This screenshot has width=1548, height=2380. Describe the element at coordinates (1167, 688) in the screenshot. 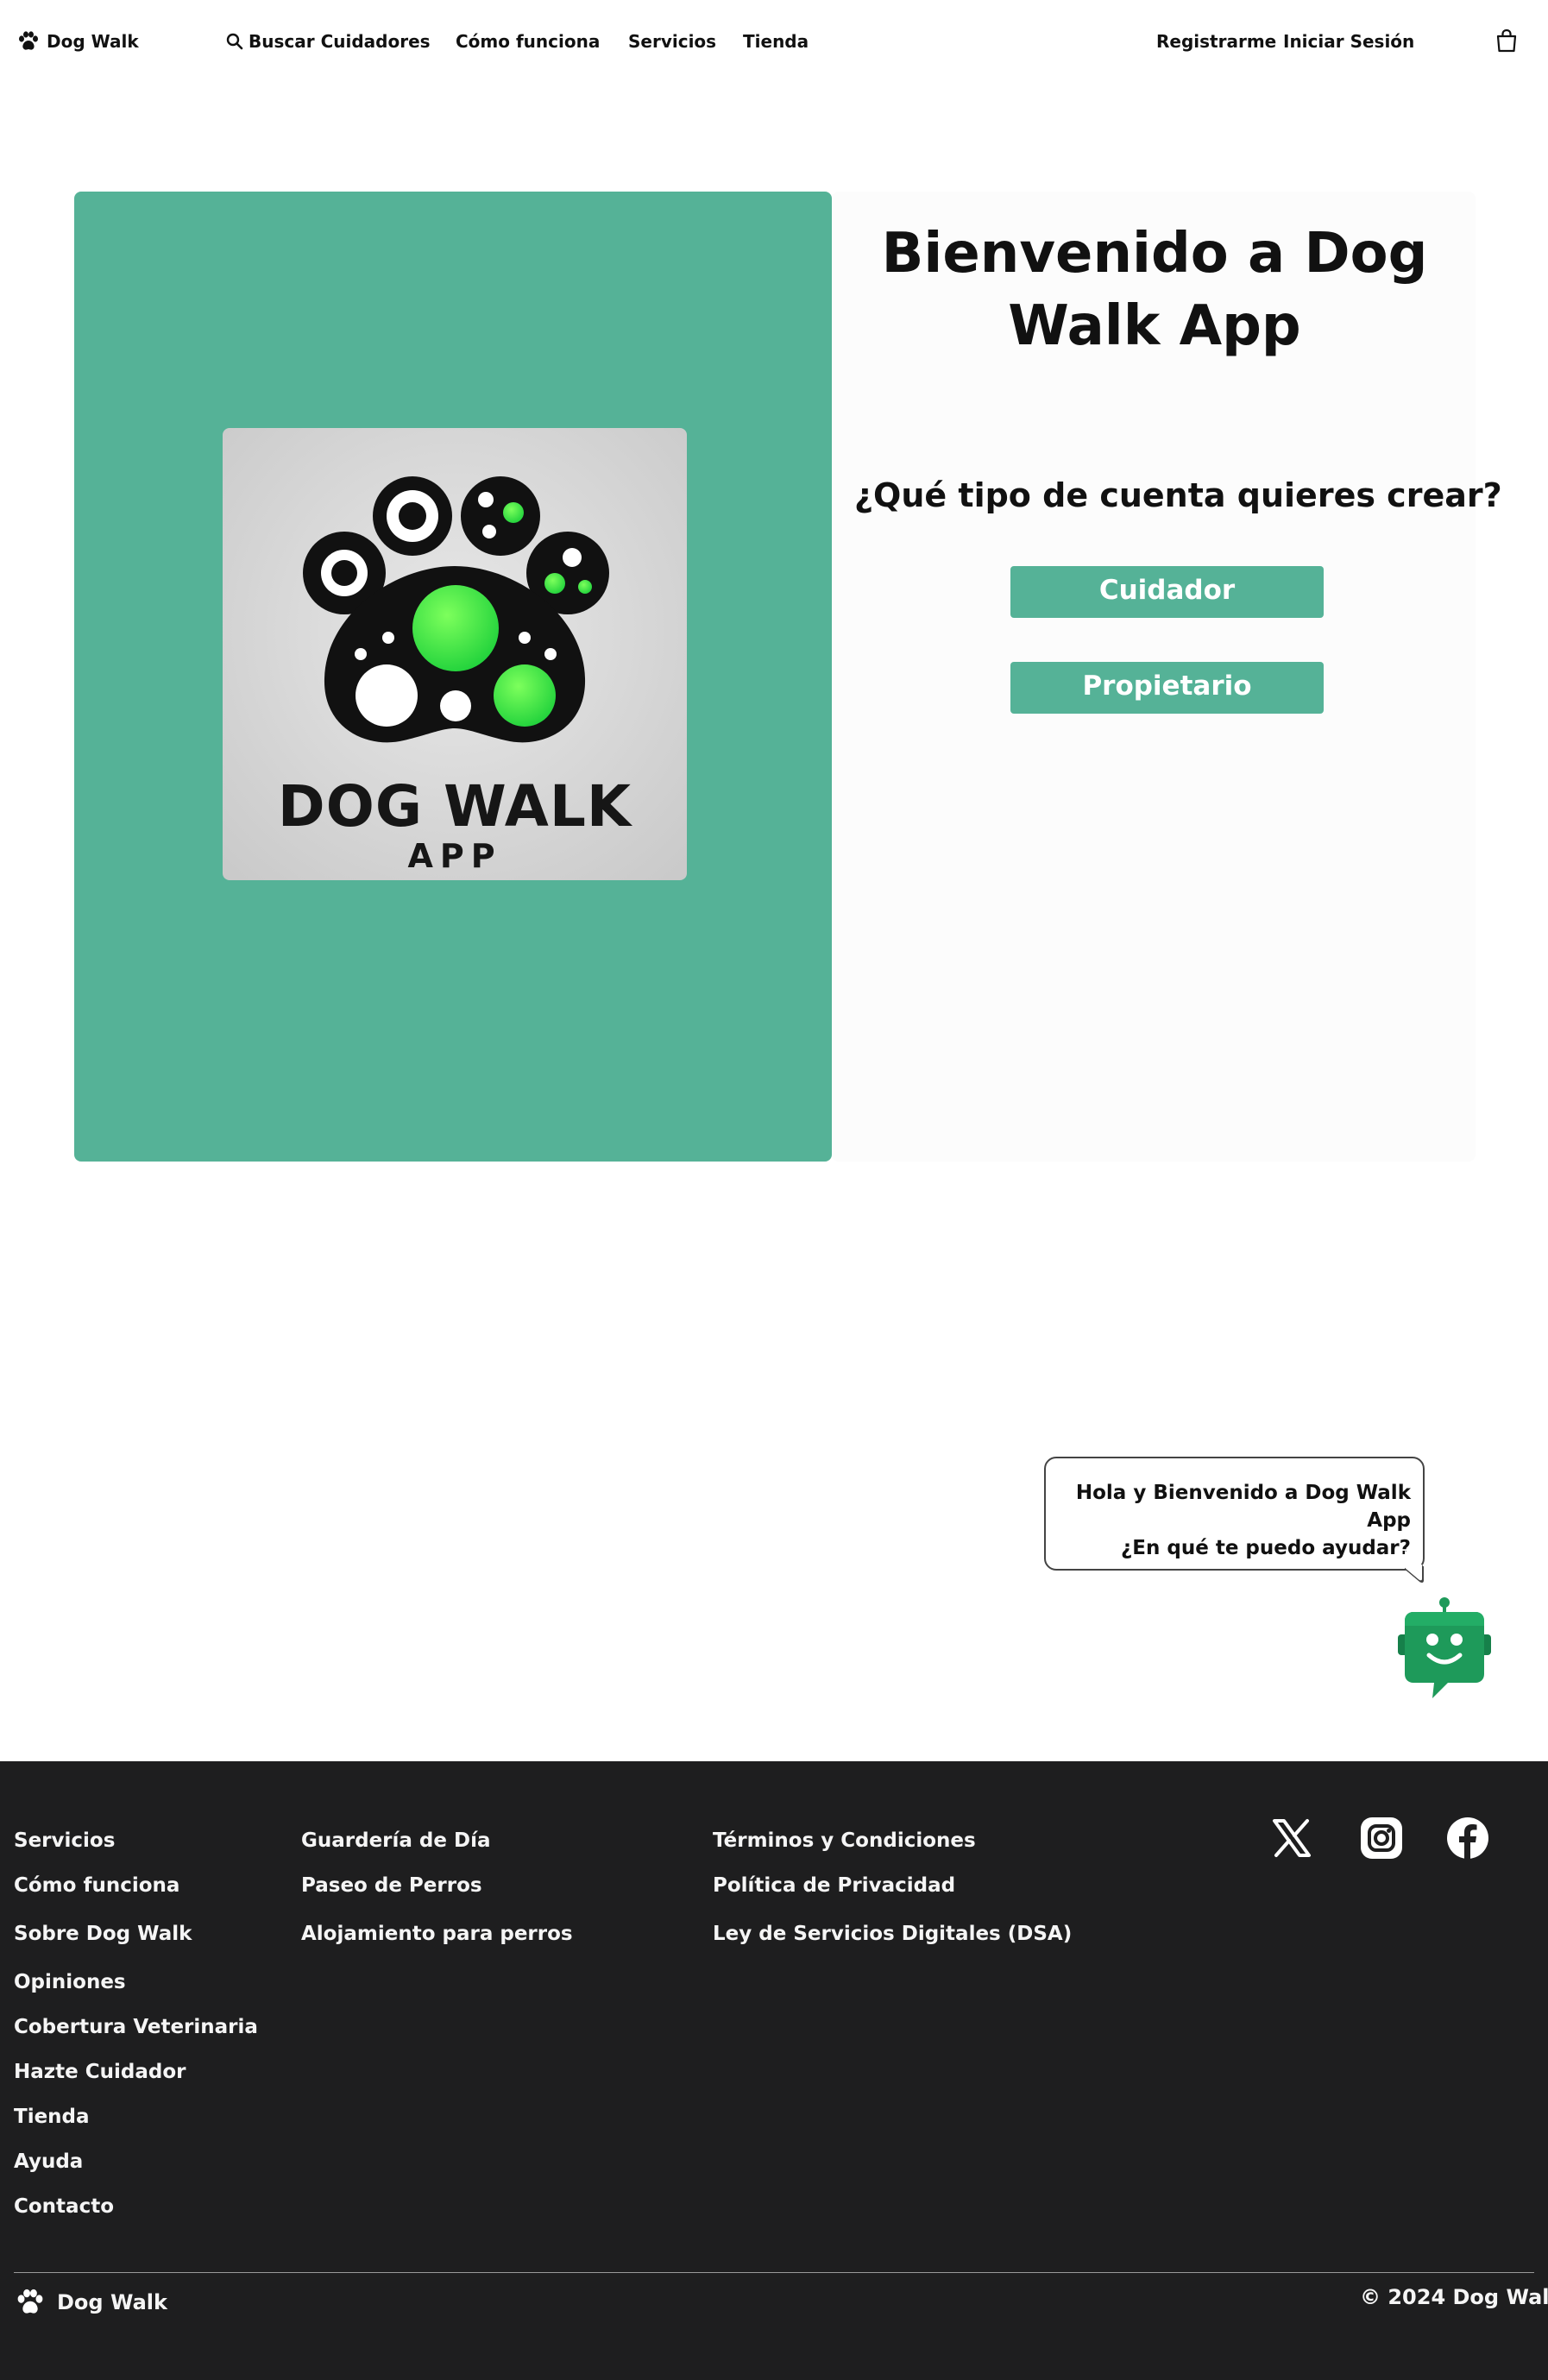

I see `owner-button: Propietario` at that location.